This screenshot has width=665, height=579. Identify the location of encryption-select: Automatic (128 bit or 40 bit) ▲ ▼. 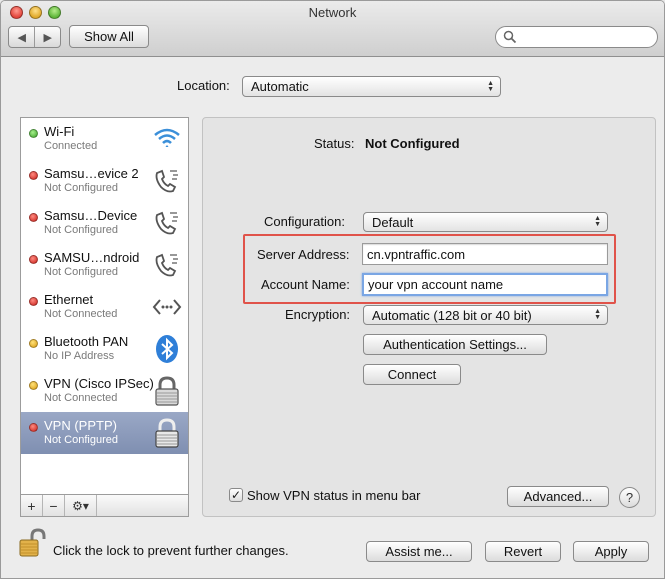
(485, 315).